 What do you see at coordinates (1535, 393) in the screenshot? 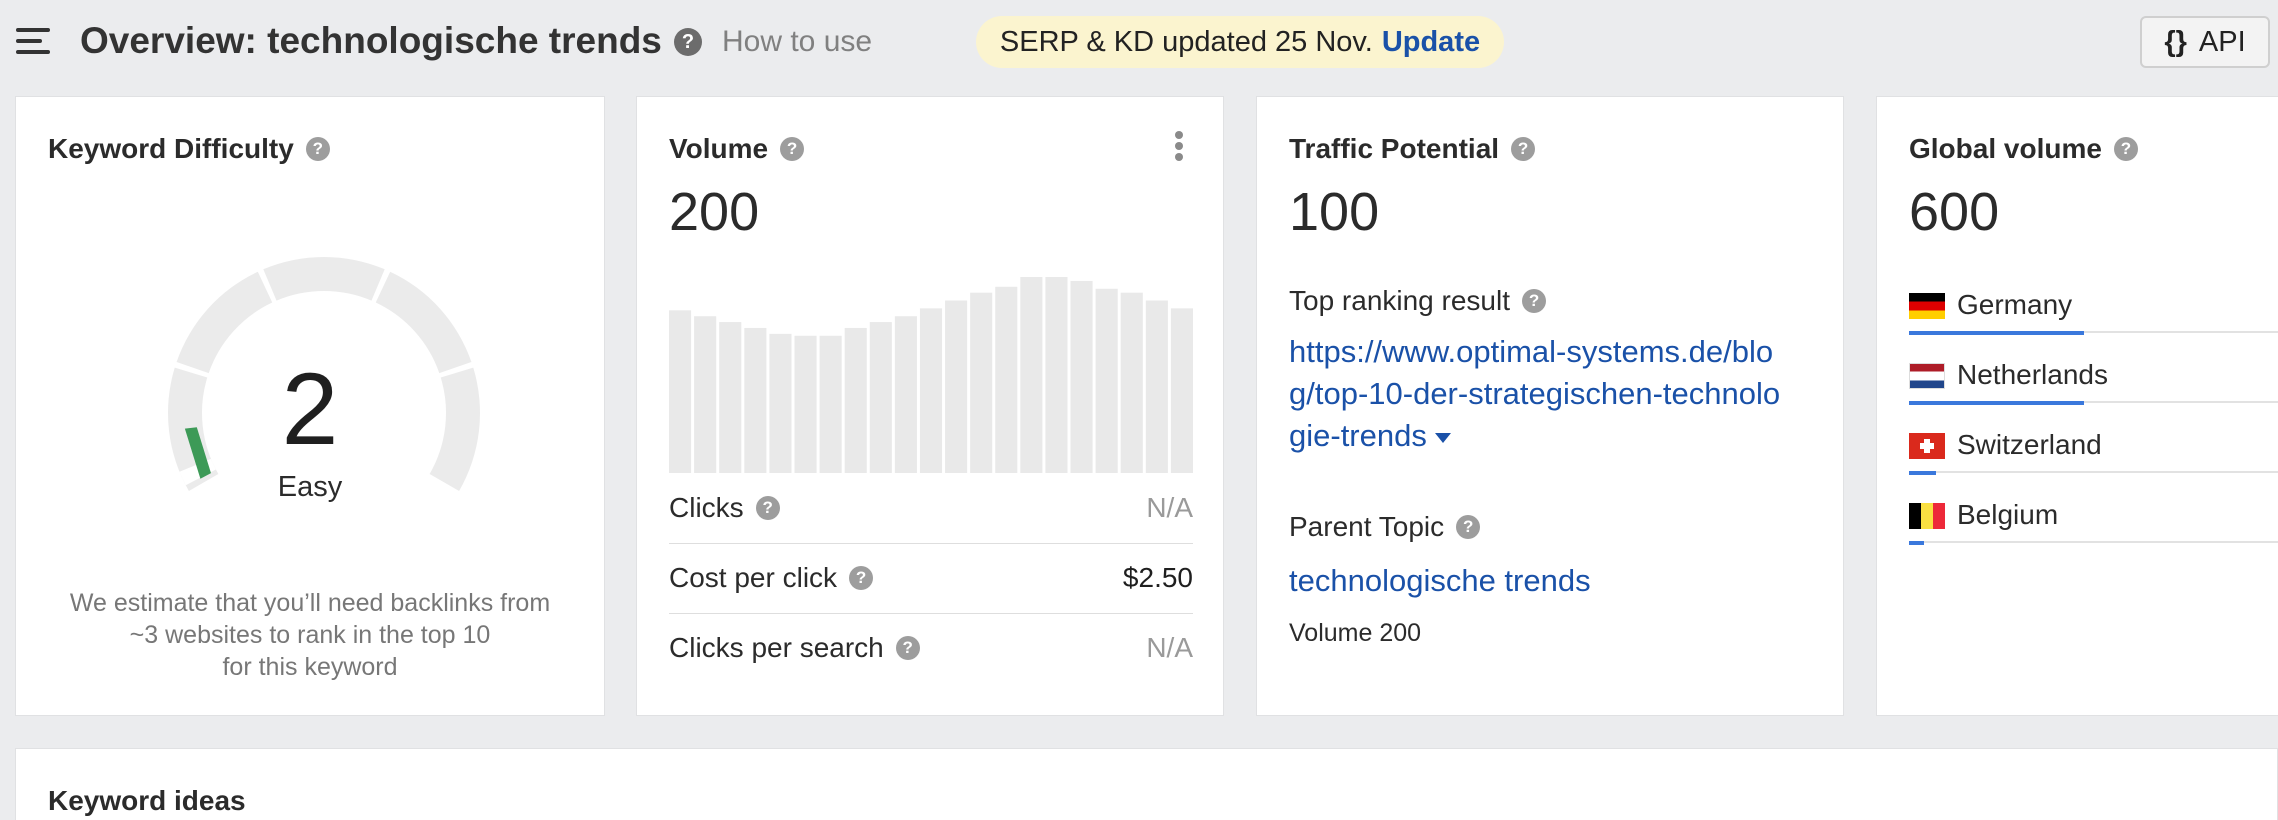
I see `url-line: g/top-10-der-strategischen-technolo` at bounding box center [1535, 393].